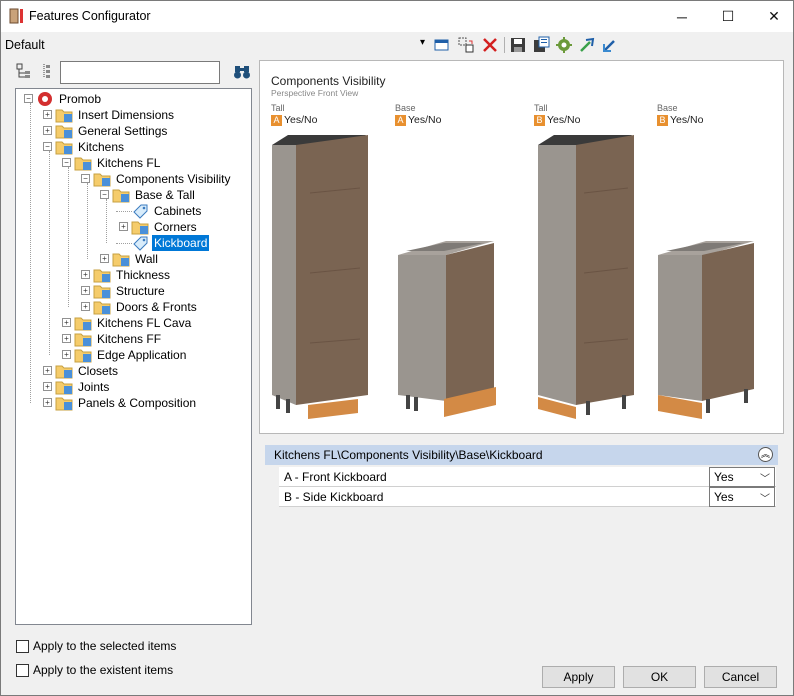  I want to click on app-icon, so click(16, 16).